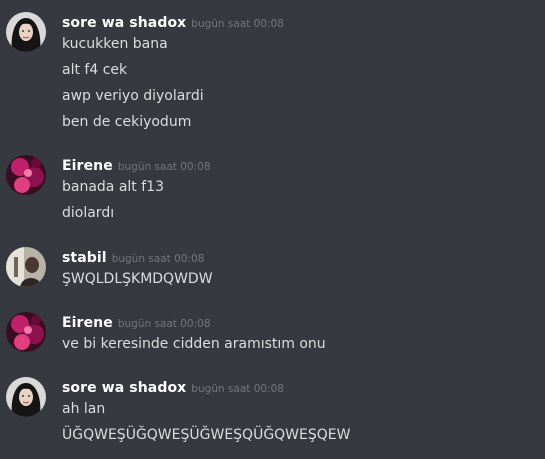 The height and width of the screenshot is (459, 545). I want to click on message-header: stabil bugün saat 00:08, so click(133, 257).